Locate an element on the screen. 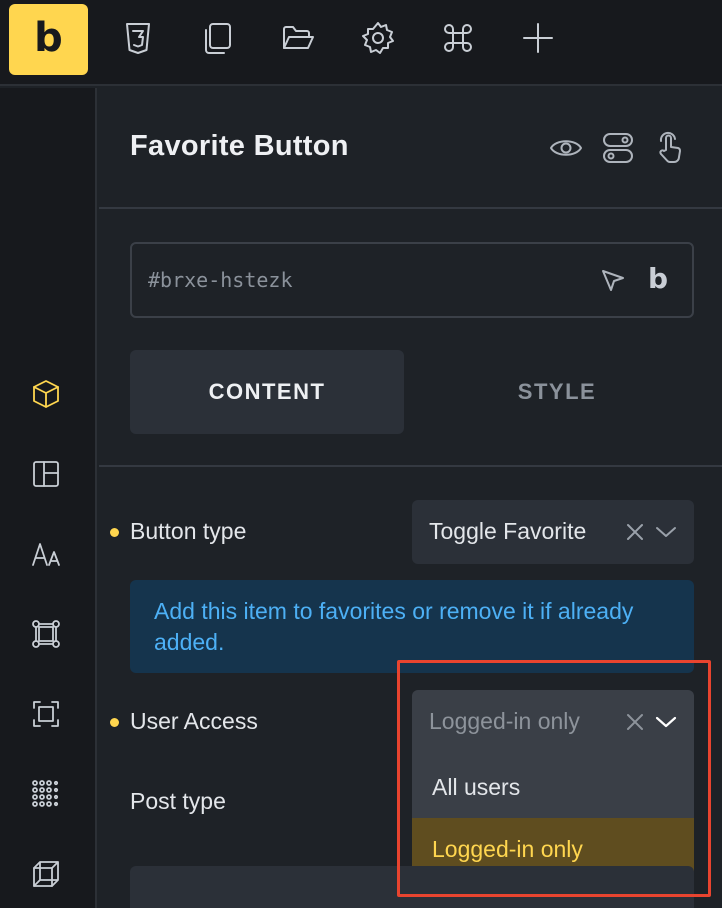  button-type-label: Button type is located at coordinates (188, 531).